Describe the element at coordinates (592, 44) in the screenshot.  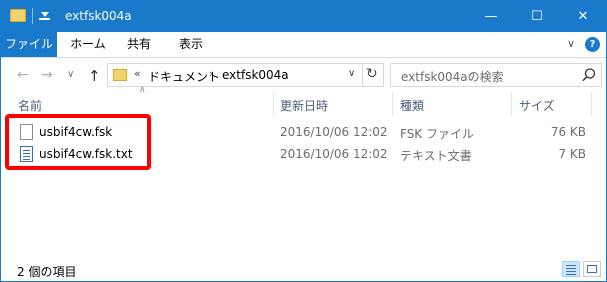
I see `help-icon: ?` at that location.